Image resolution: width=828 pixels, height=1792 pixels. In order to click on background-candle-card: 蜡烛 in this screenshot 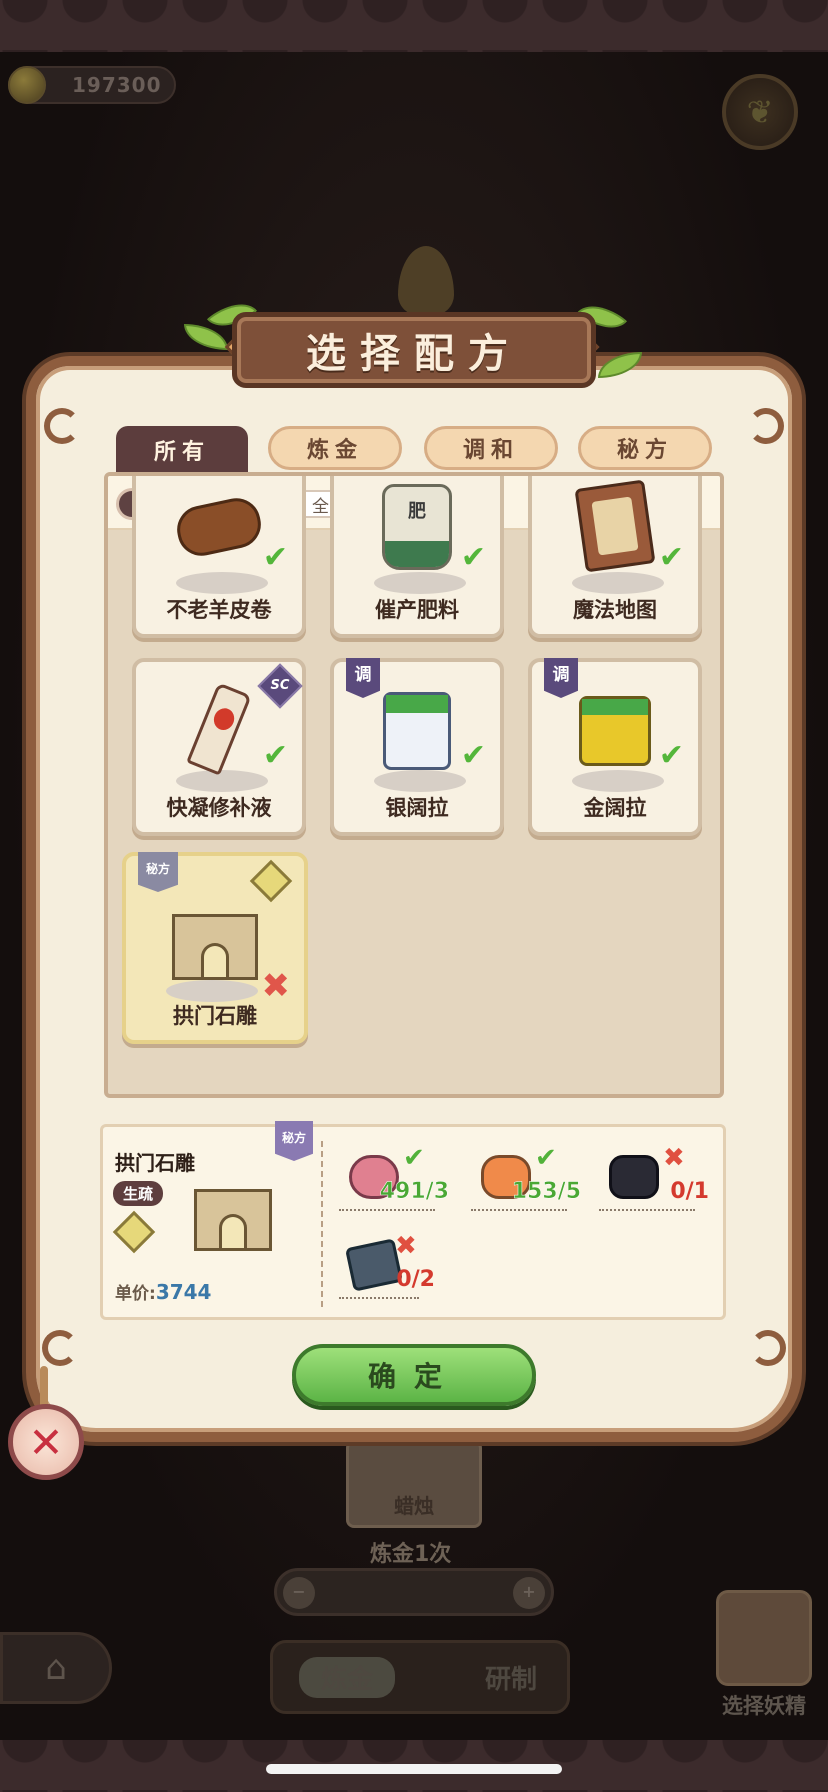, I will do `click(414, 1484)`.